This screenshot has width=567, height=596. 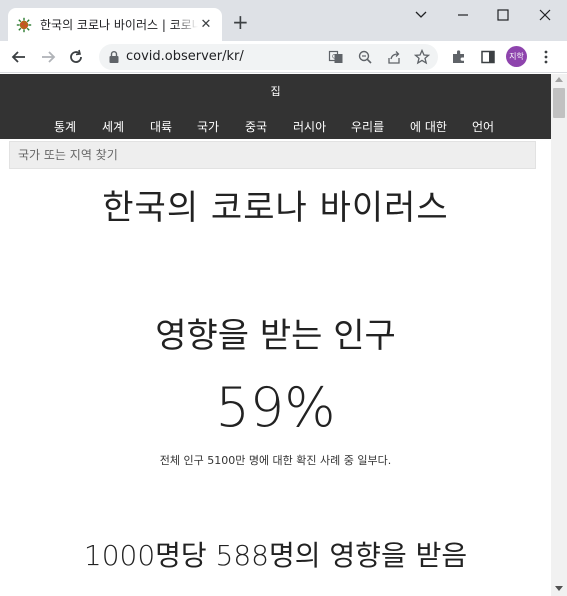 What do you see at coordinates (559, 79) in the screenshot?
I see `scroll-up-arrow-icon` at bounding box center [559, 79].